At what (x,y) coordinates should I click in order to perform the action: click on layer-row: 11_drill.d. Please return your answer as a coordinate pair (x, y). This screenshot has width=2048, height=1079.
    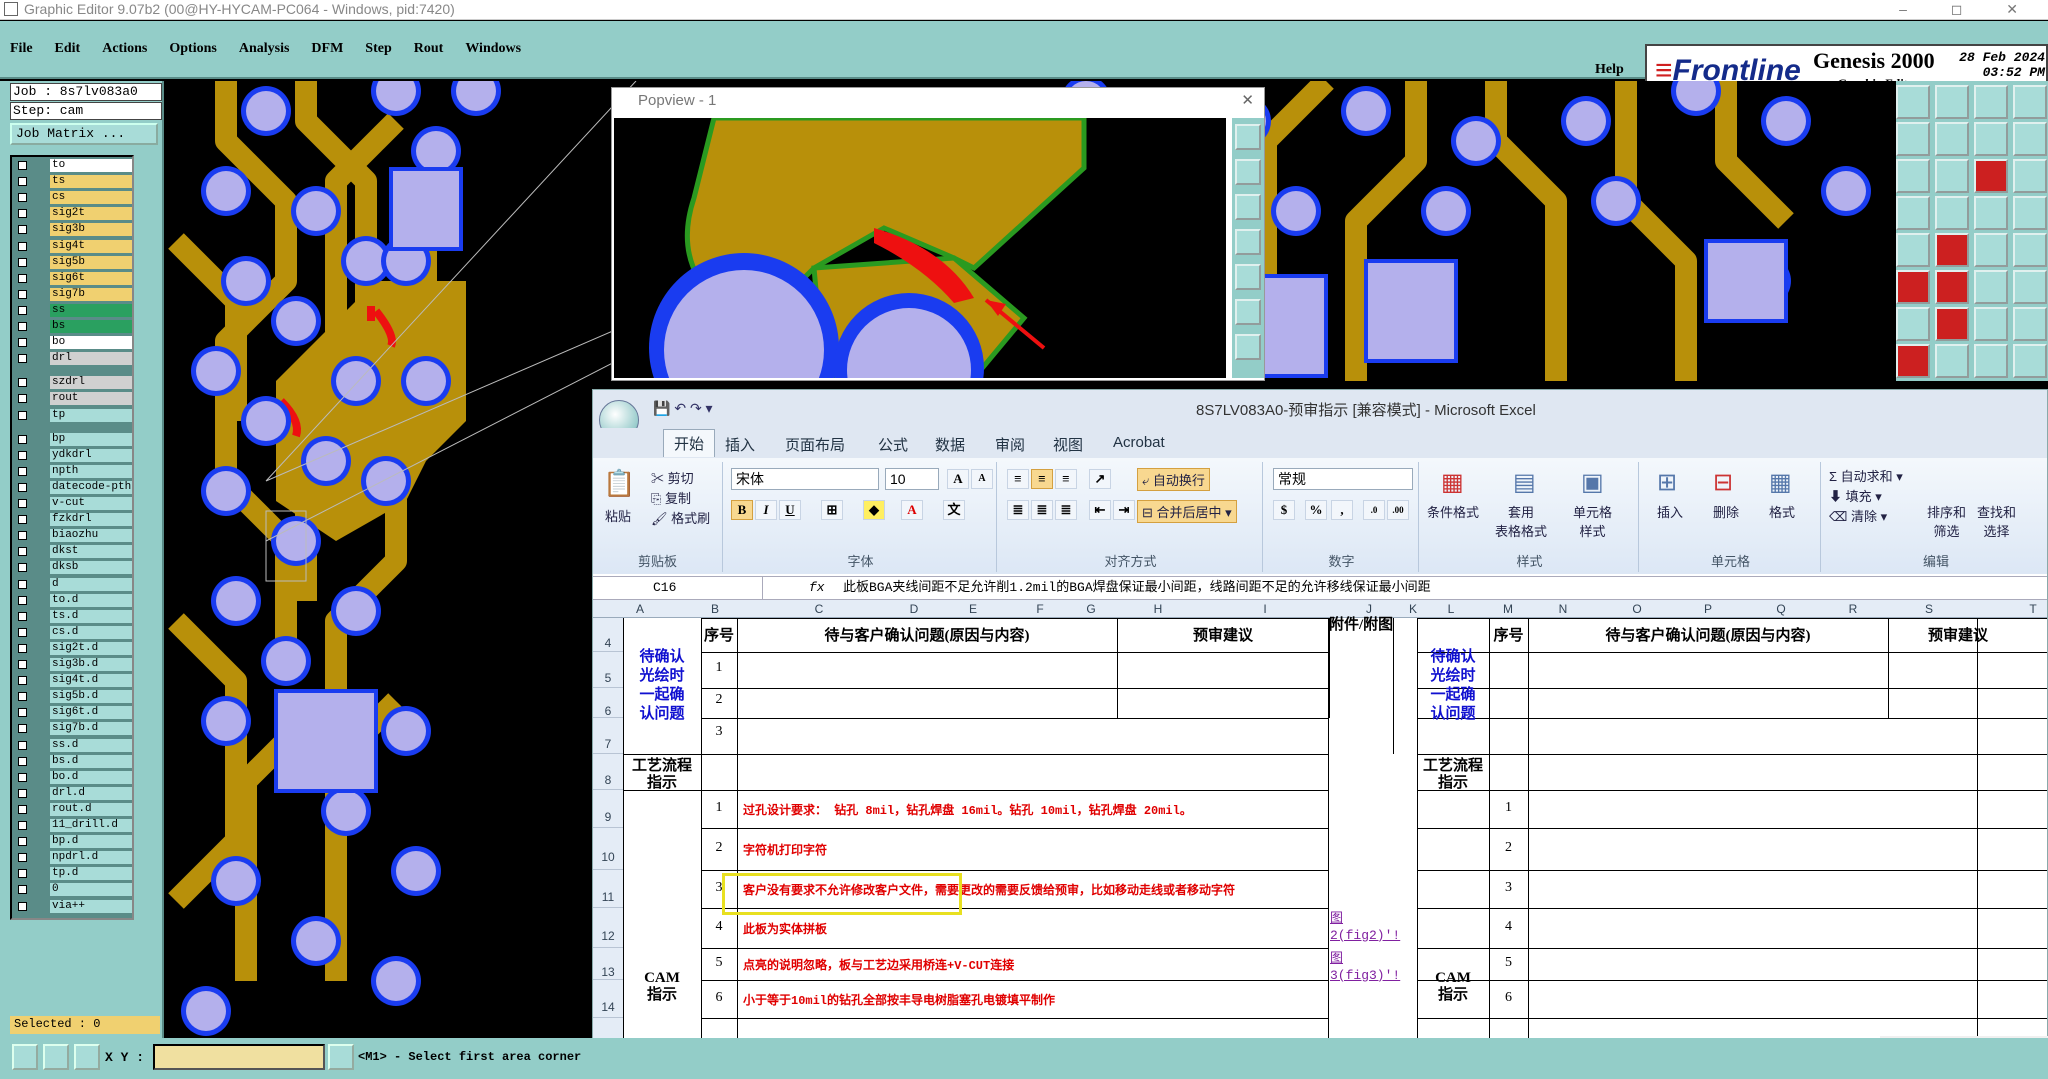
    Looking at the image, I should click on (73, 825).